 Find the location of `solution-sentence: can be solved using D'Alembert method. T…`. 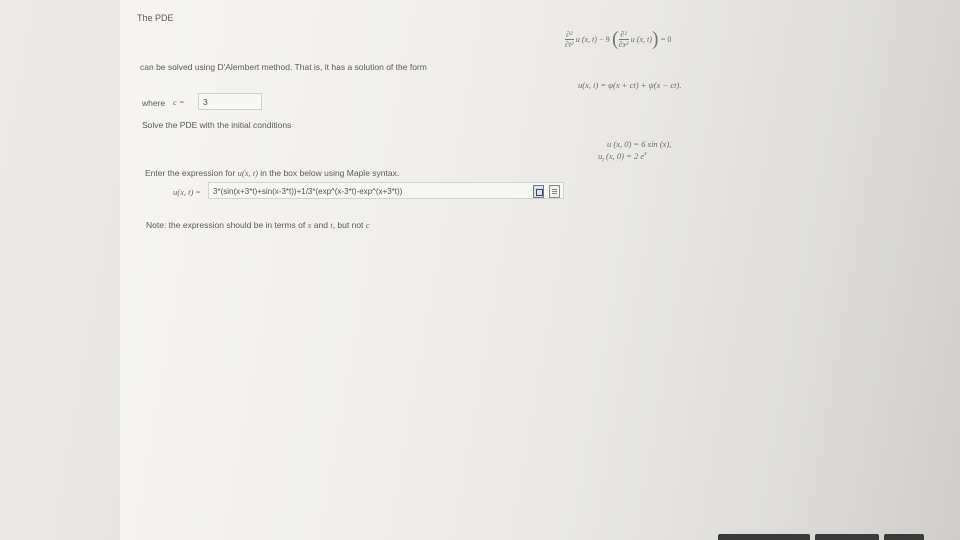

solution-sentence: can be solved using D'Alembert method. T… is located at coordinates (283, 67).